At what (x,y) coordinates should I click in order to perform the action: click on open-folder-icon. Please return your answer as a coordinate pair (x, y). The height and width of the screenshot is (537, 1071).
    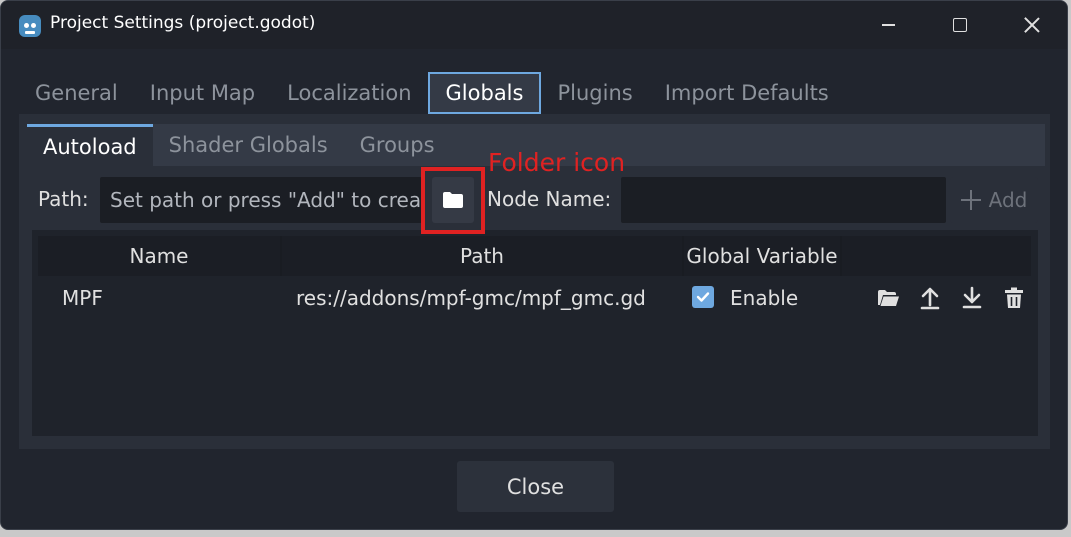
    Looking at the image, I should click on (888, 298).